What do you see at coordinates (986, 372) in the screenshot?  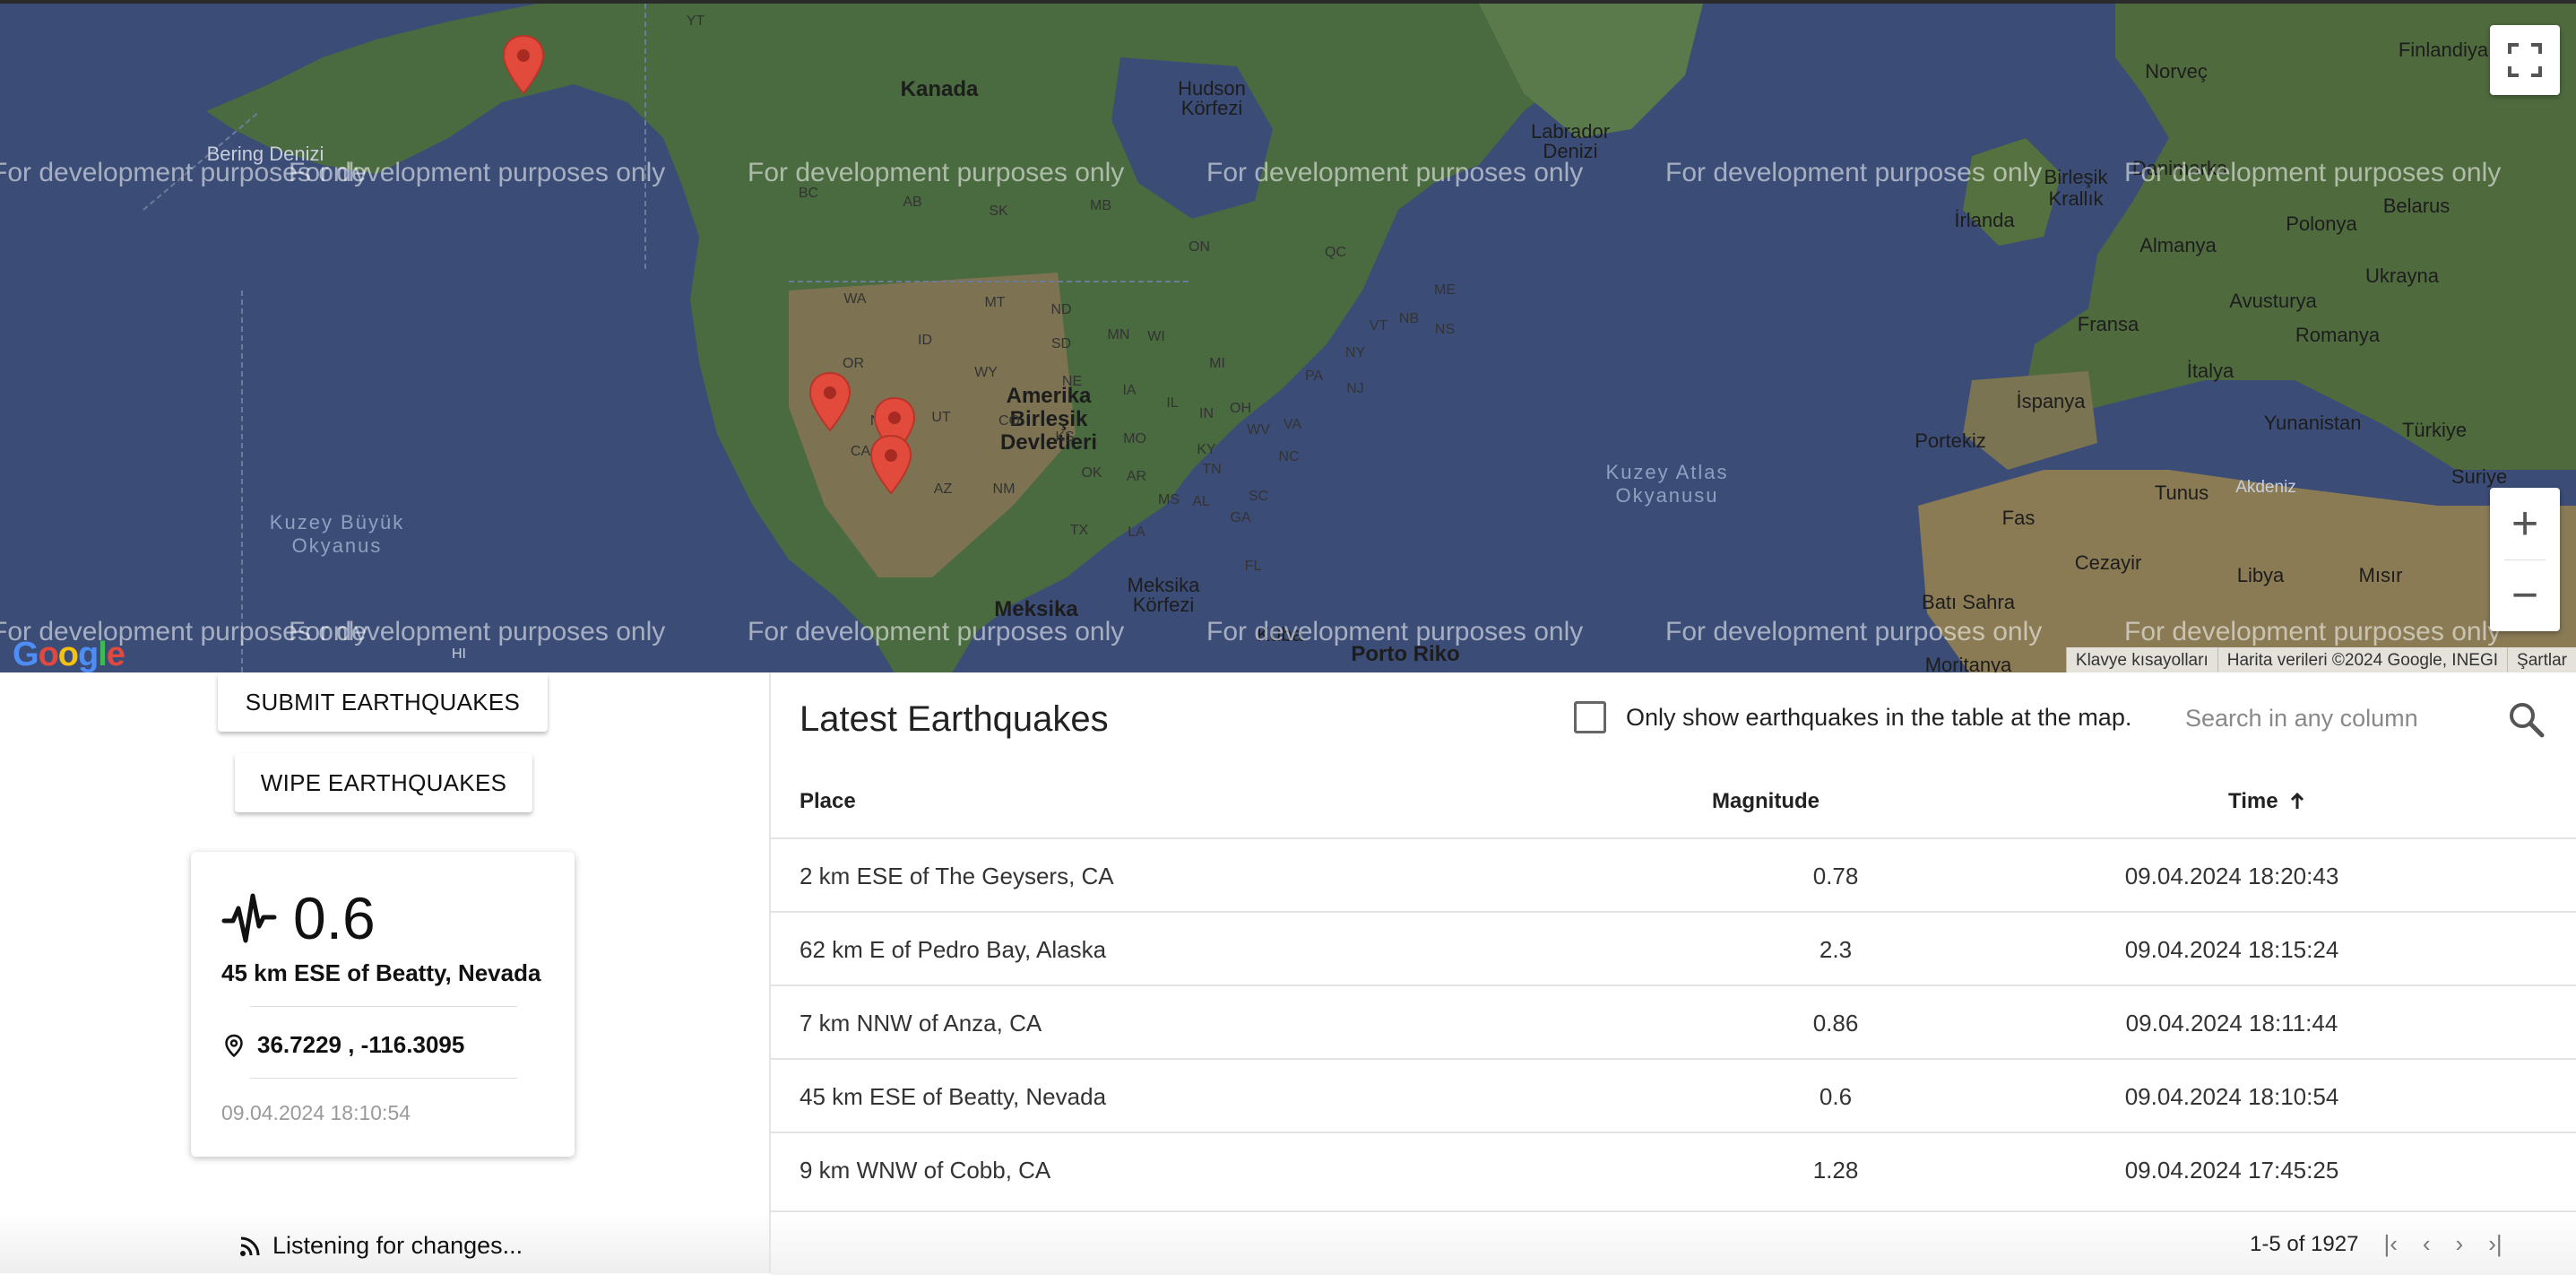 I see `state-label: WY` at bounding box center [986, 372].